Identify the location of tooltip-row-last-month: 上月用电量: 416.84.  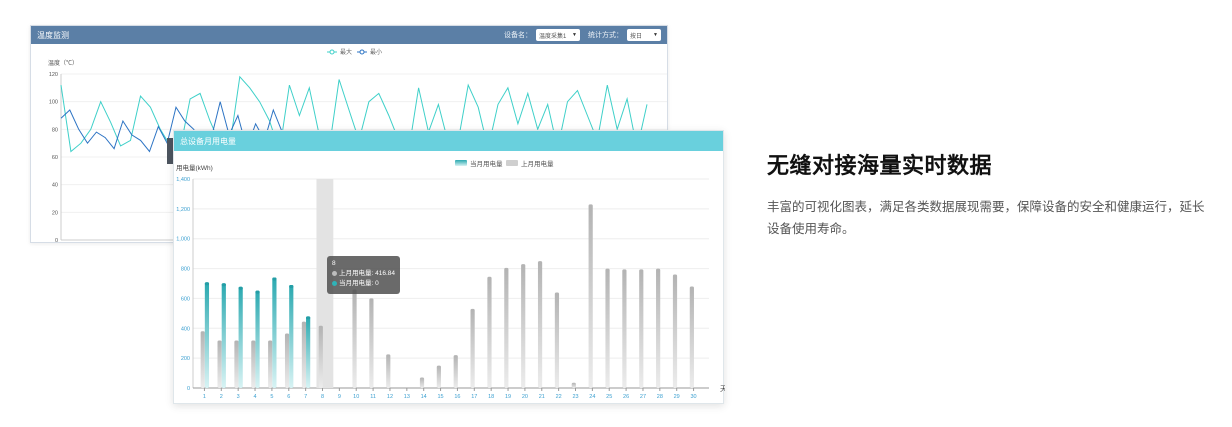
(363, 274).